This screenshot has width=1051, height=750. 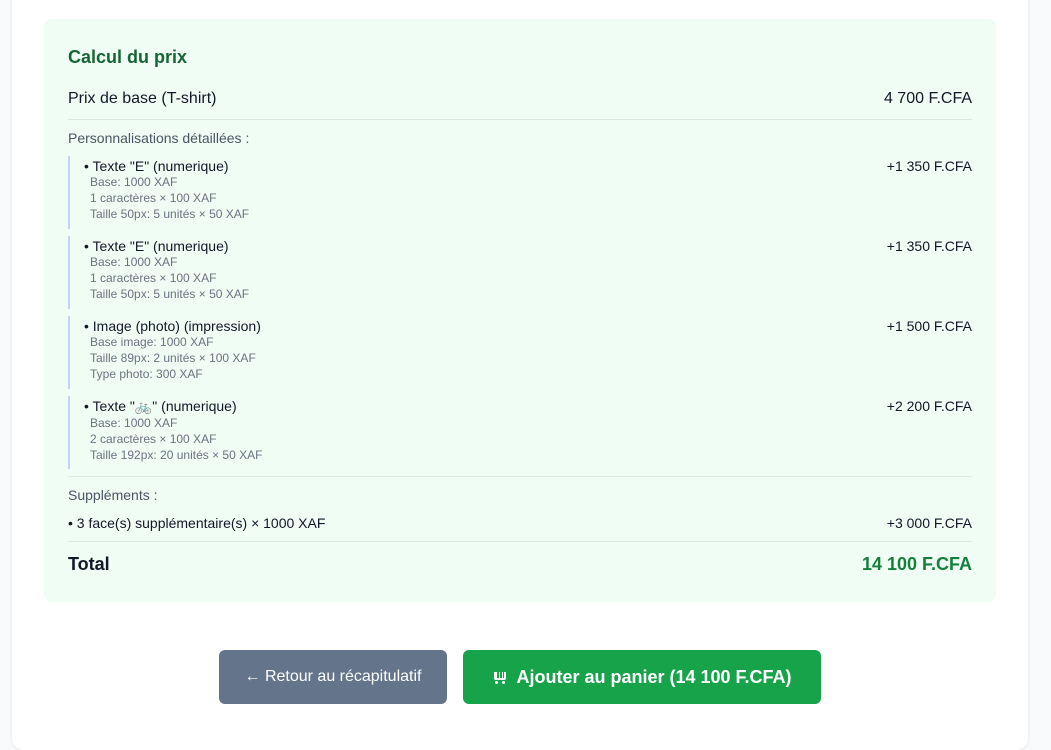 What do you see at coordinates (172, 326) in the screenshot?
I see `customization-title: • Image (photo) (impression)` at bounding box center [172, 326].